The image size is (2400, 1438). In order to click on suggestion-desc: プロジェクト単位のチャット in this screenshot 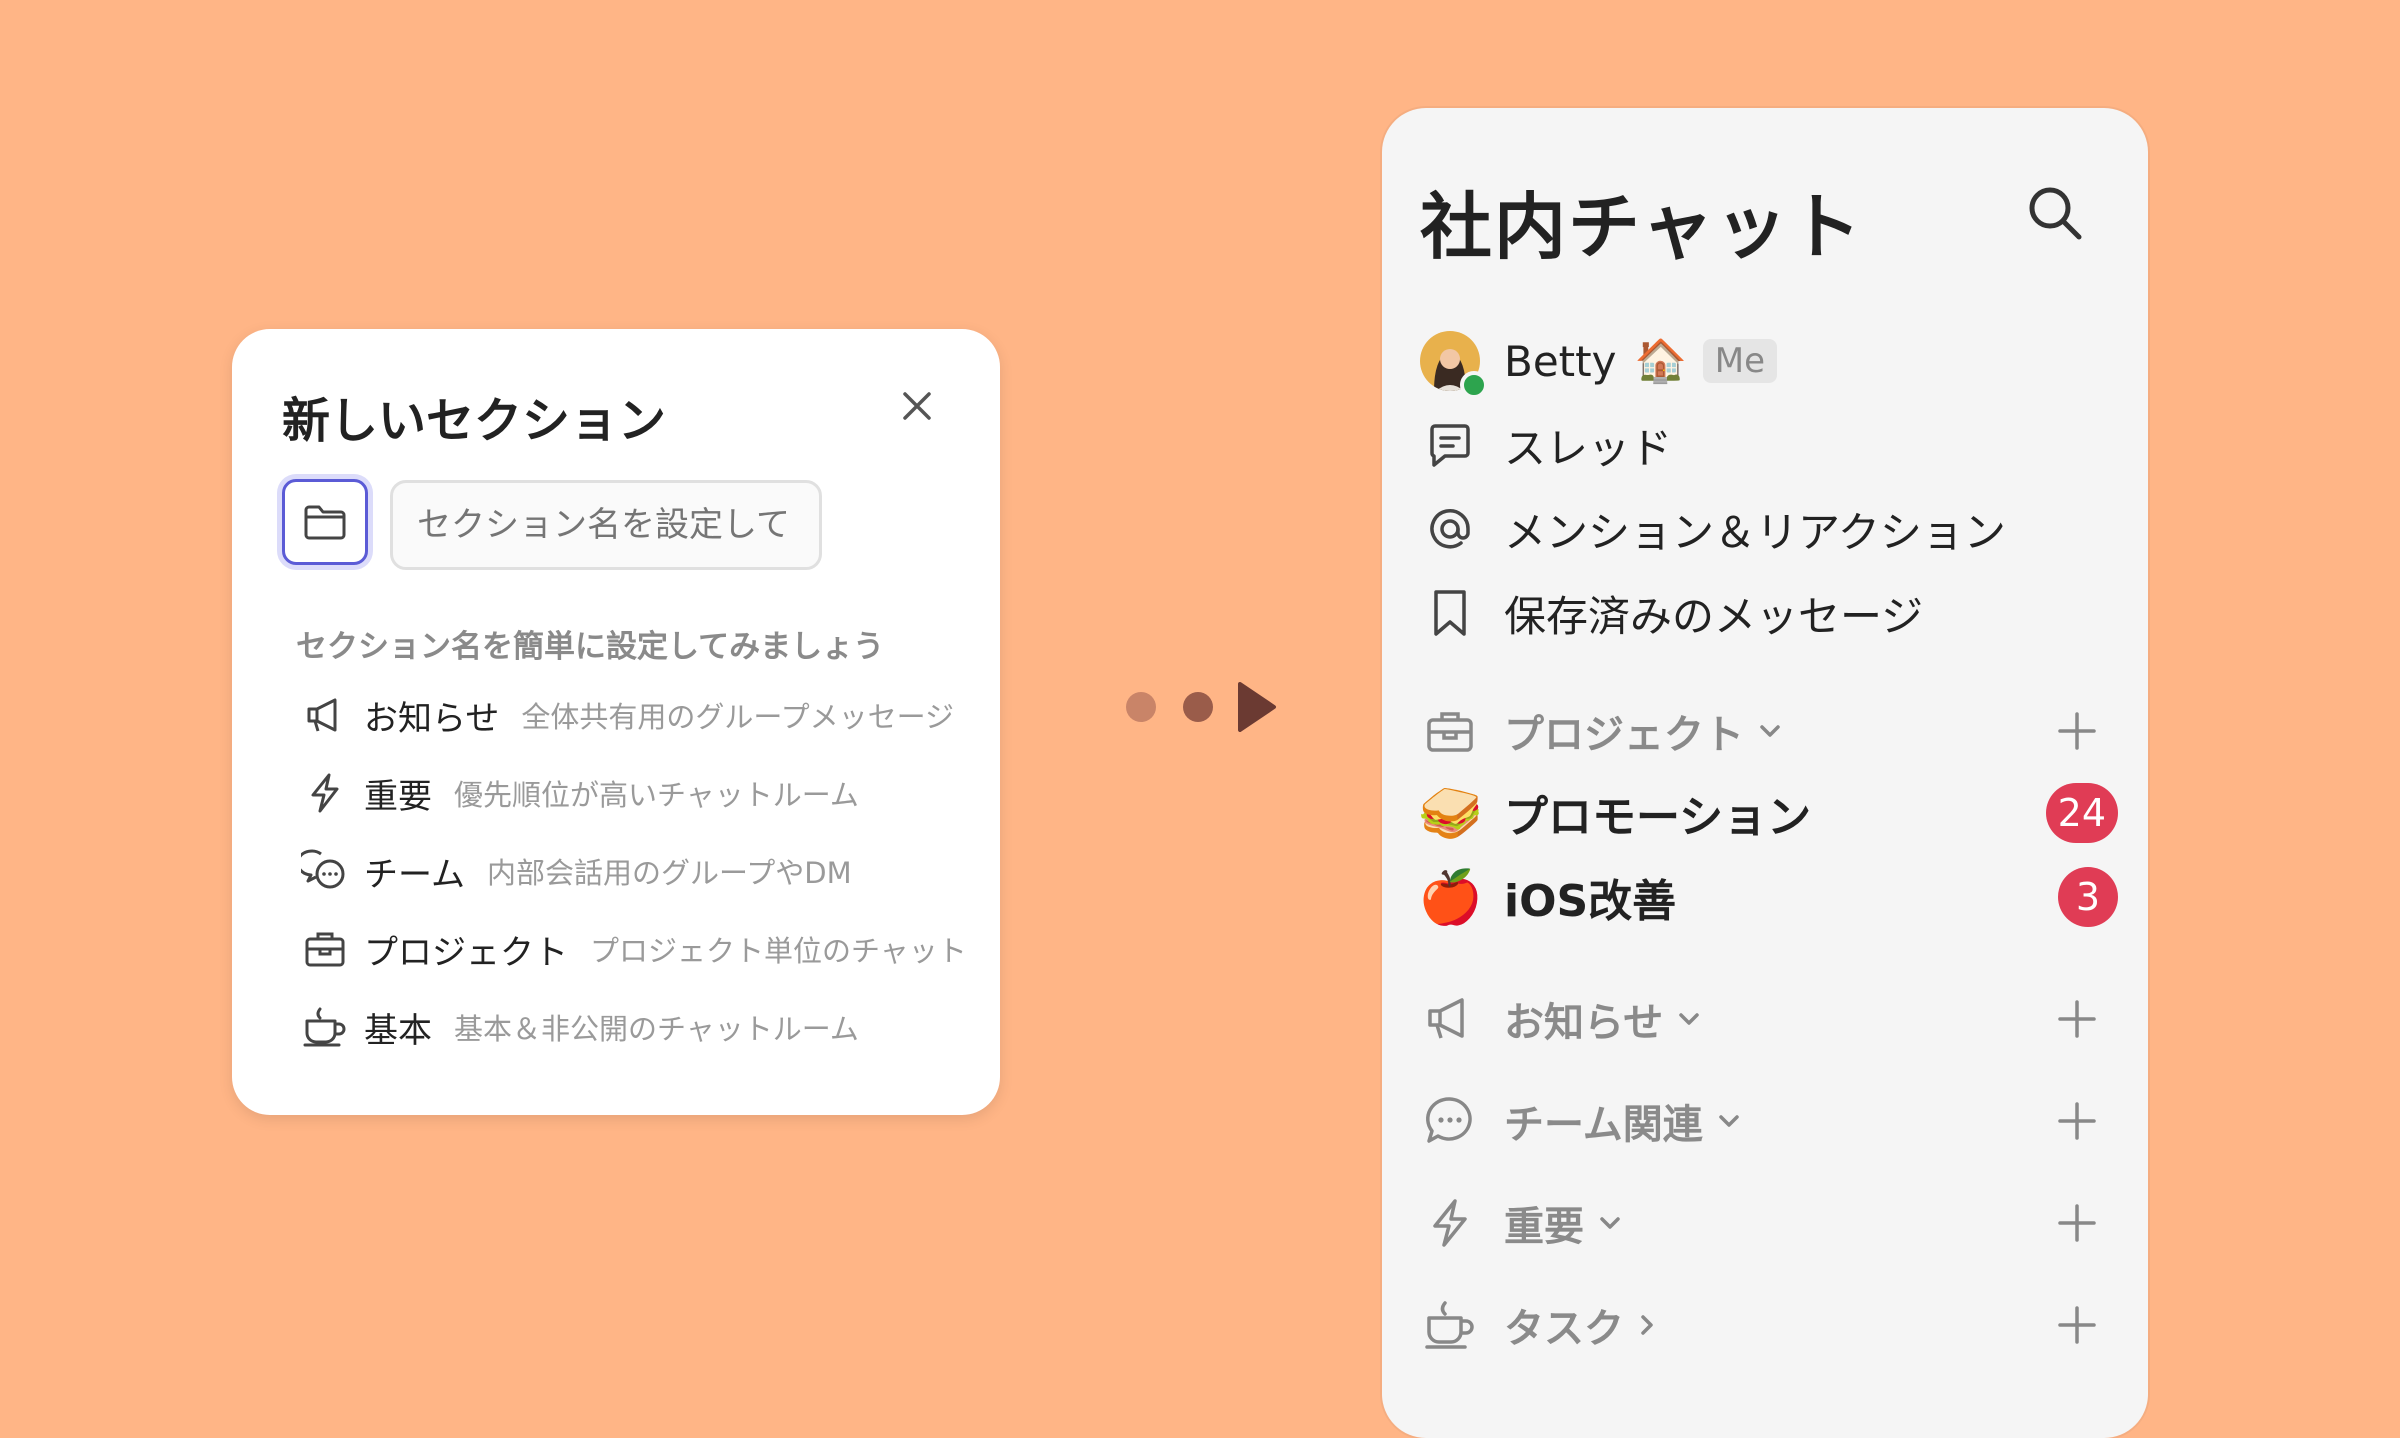, I will do `click(778, 951)`.